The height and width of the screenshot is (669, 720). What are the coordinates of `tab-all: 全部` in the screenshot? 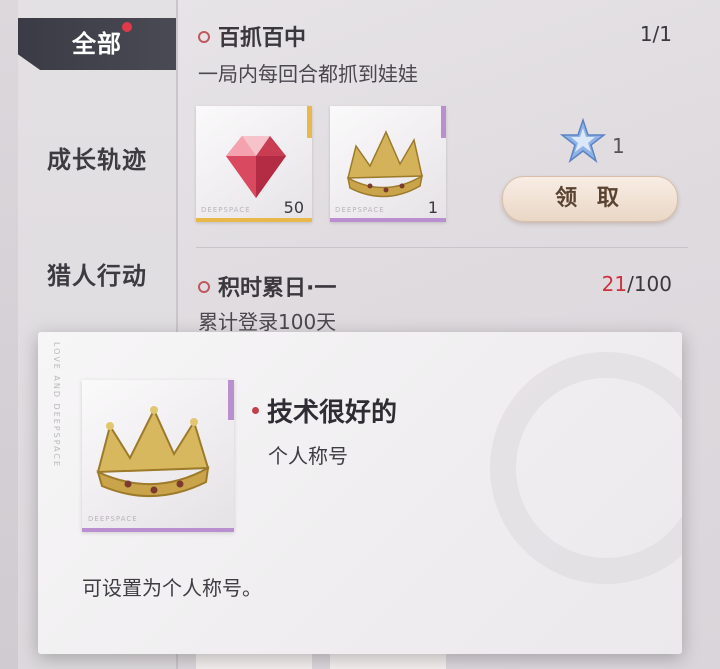 It's located at (97, 44).